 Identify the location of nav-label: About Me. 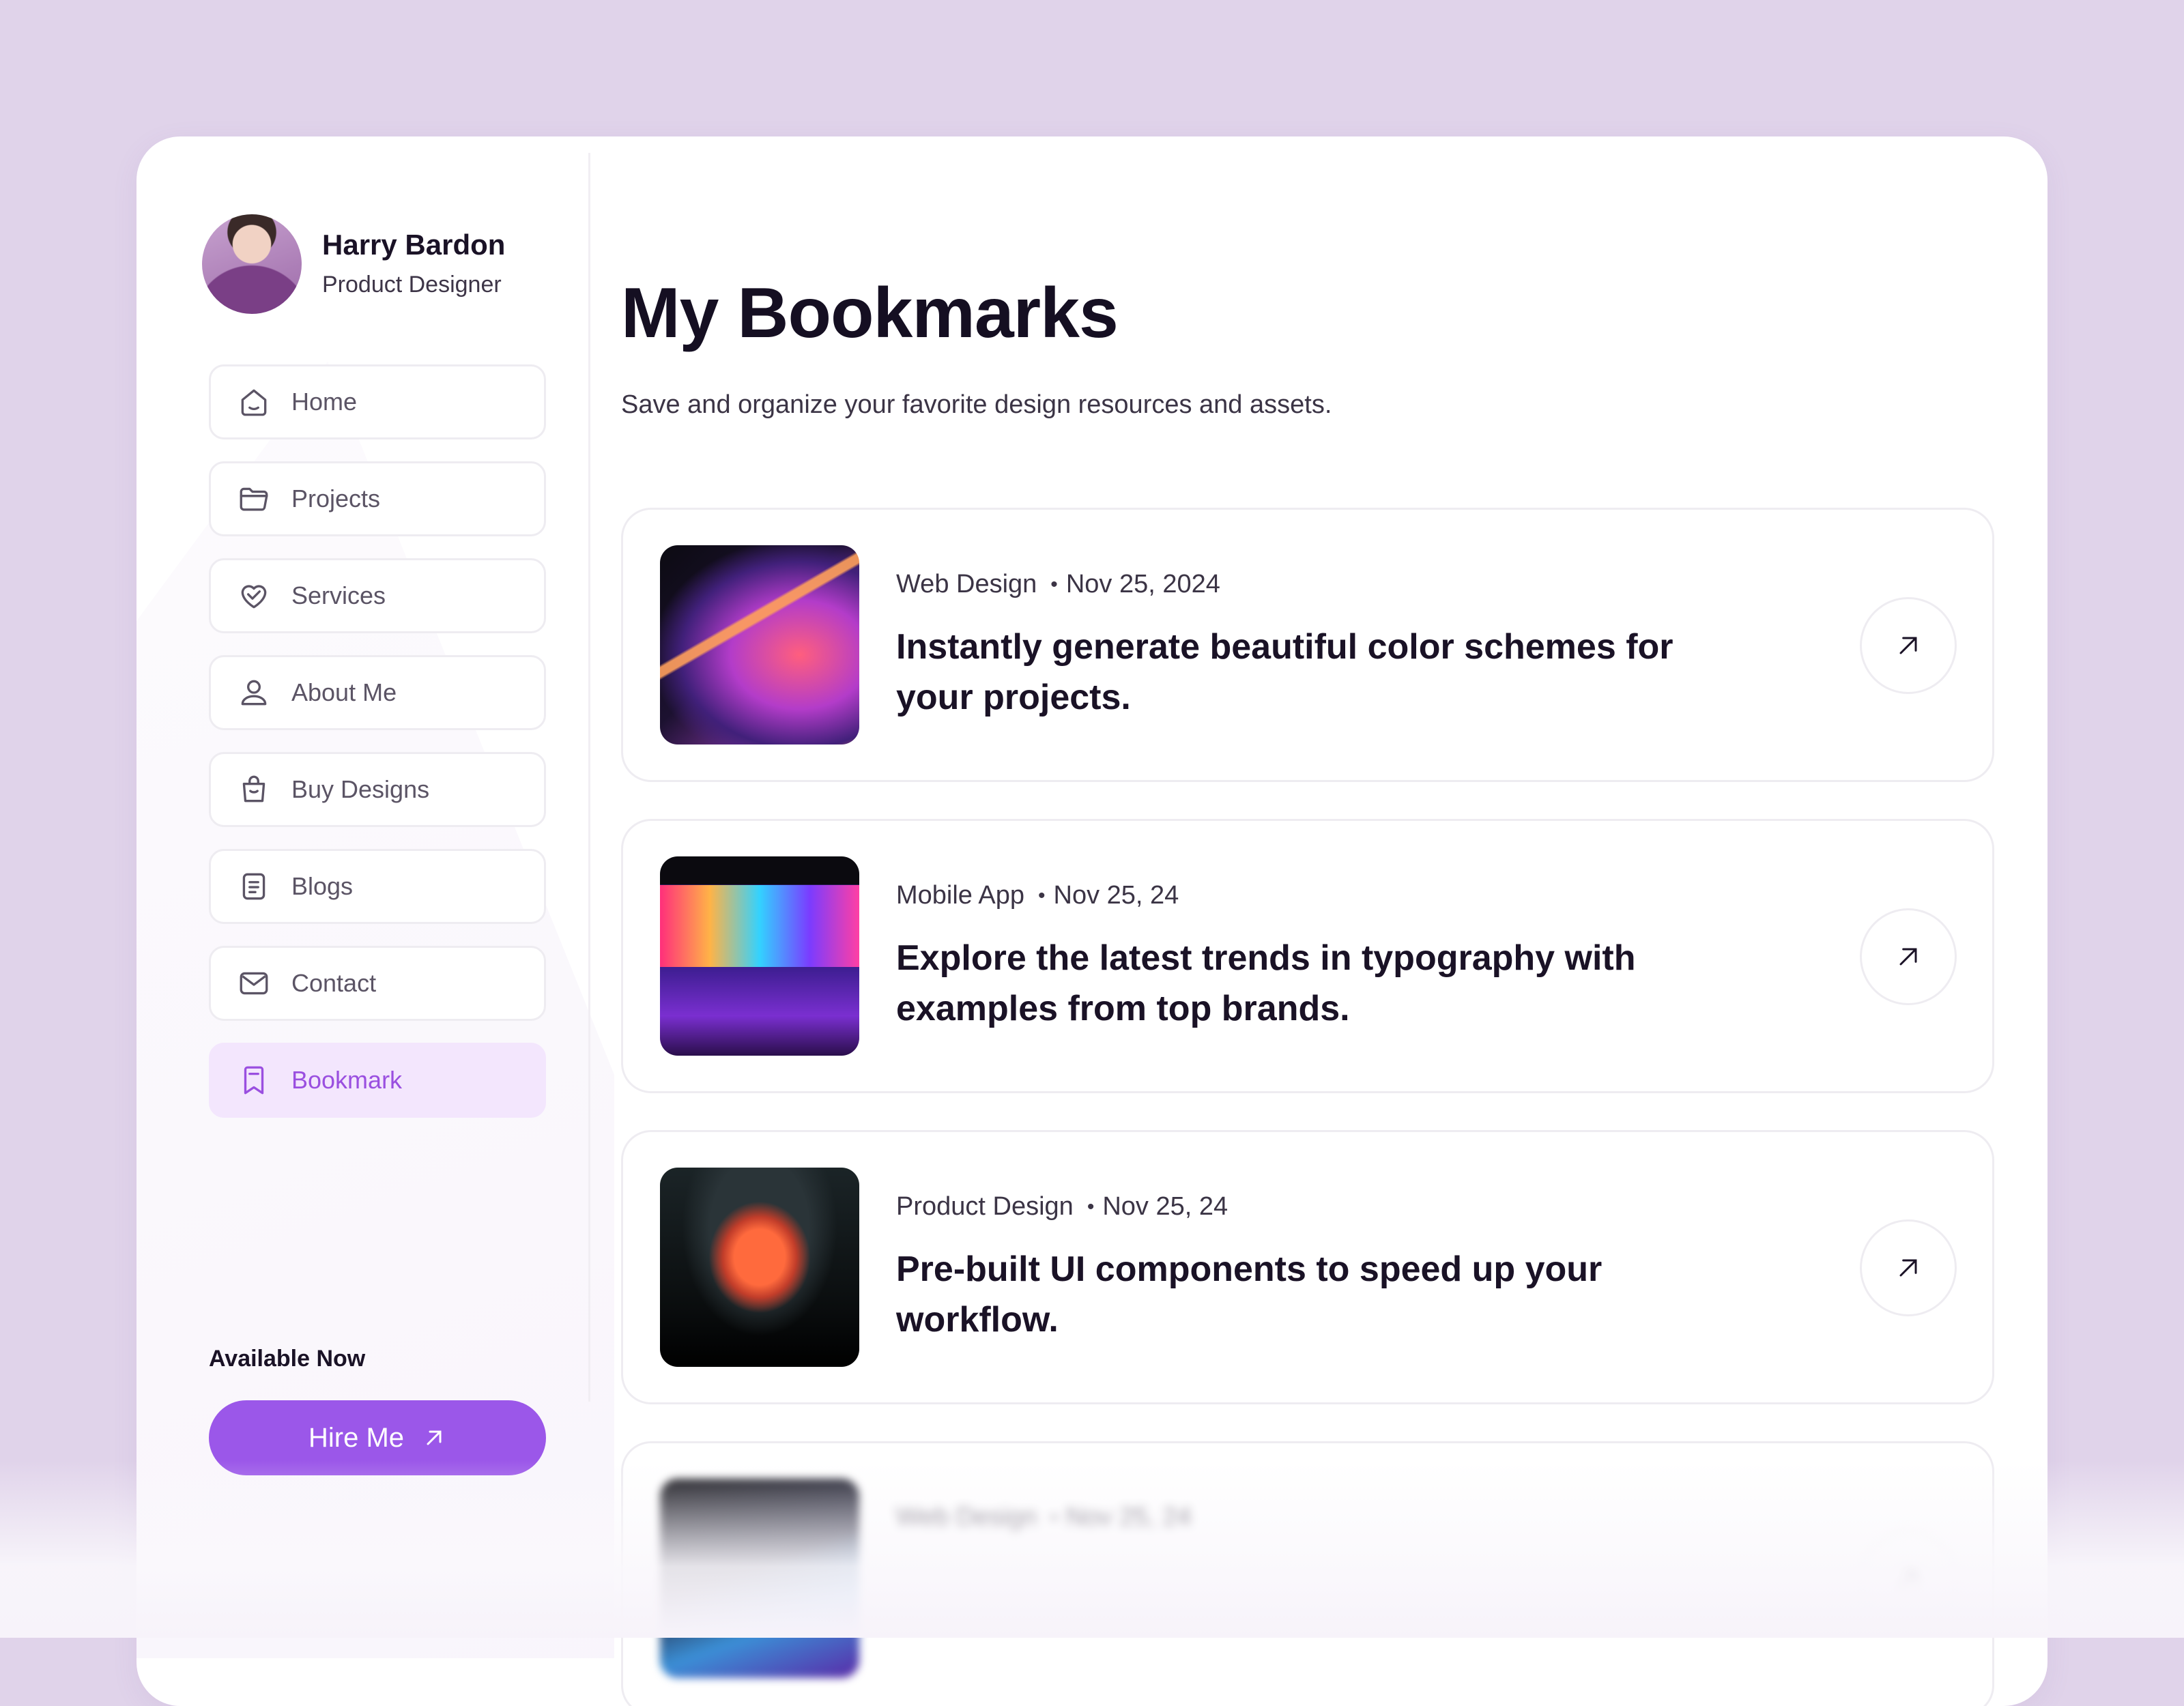
(344, 692).